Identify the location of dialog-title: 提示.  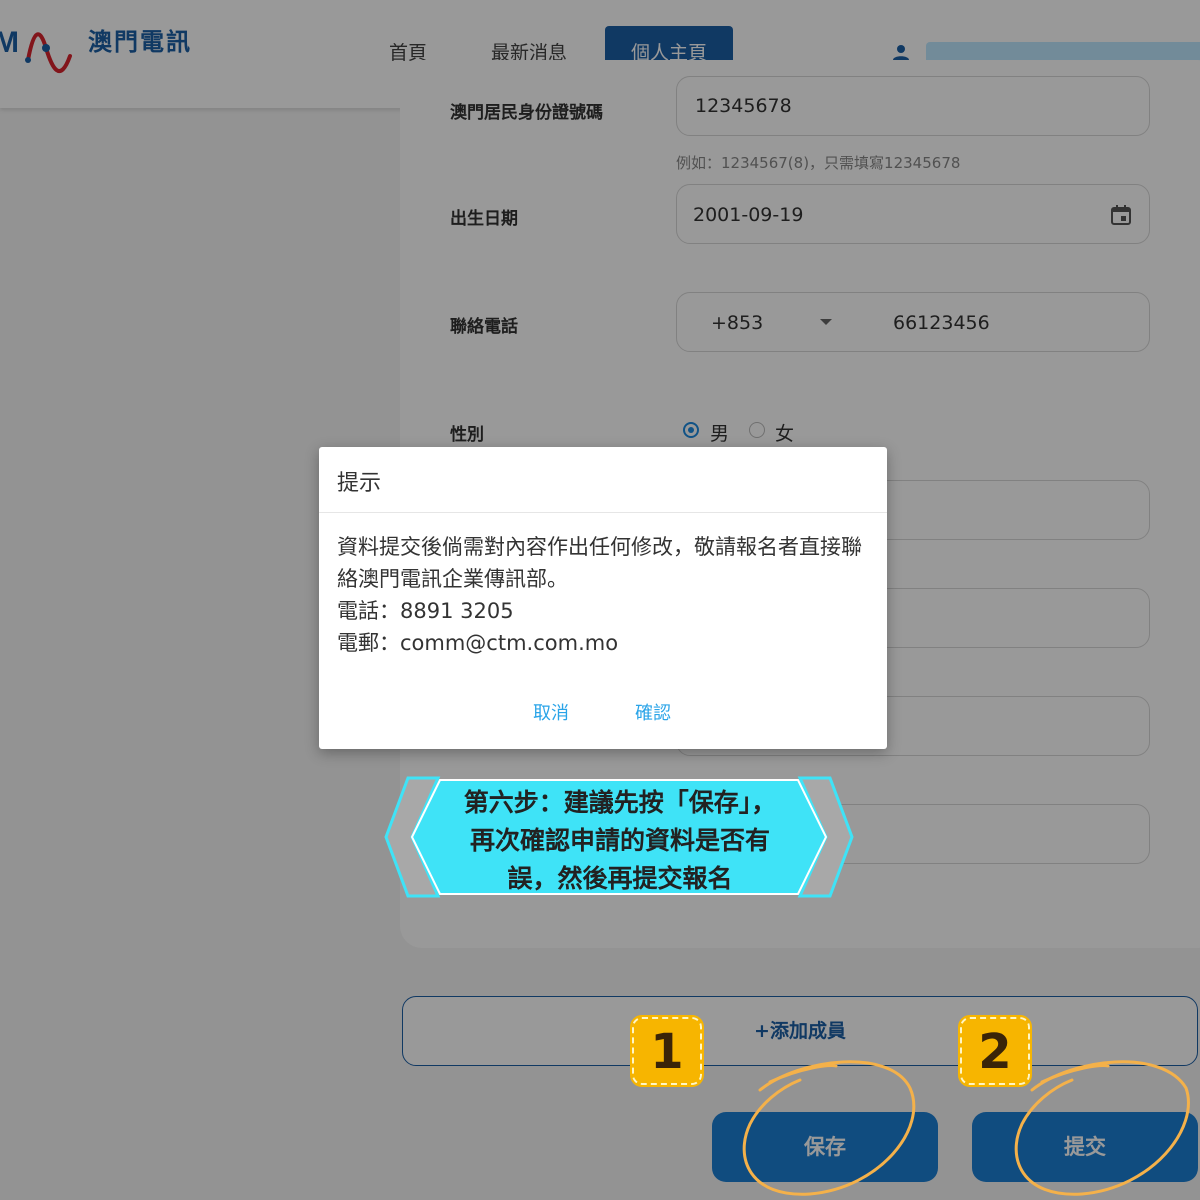
(359, 483).